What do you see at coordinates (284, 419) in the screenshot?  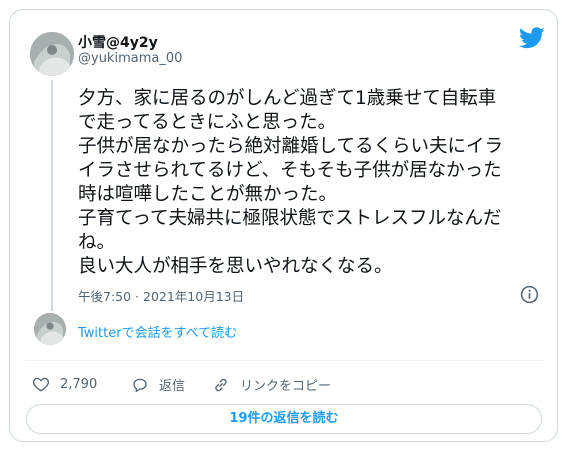 I see `read-replies-button: 19件の返信を読む` at bounding box center [284, 419].